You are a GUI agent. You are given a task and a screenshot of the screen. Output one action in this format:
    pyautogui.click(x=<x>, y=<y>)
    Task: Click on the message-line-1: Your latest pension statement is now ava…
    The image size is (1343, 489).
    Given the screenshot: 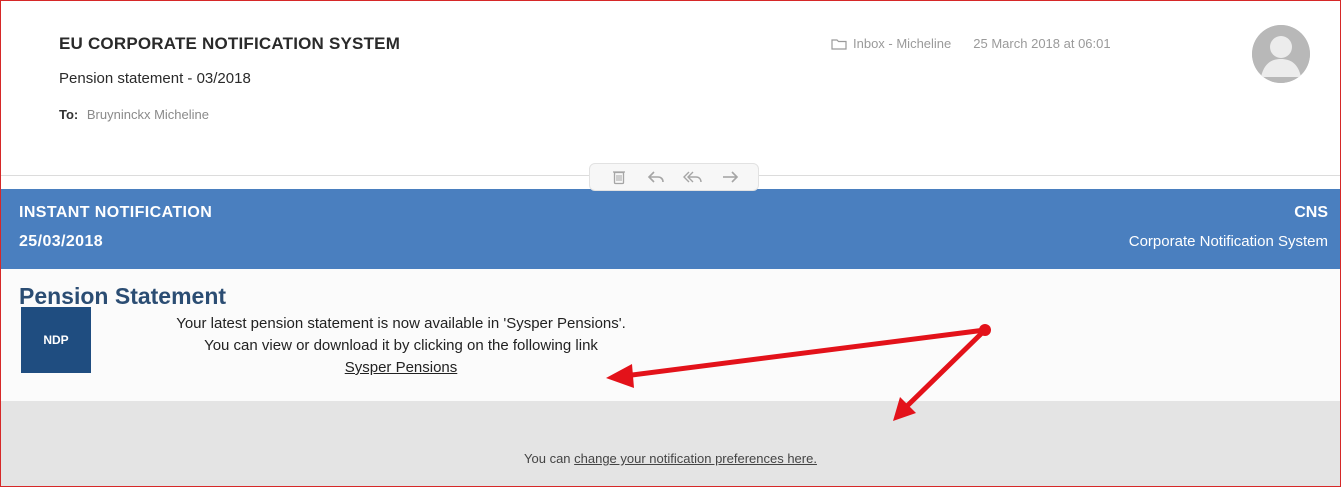 What is the action you would take?
    pyautogui.click(x=401, y=323)
    